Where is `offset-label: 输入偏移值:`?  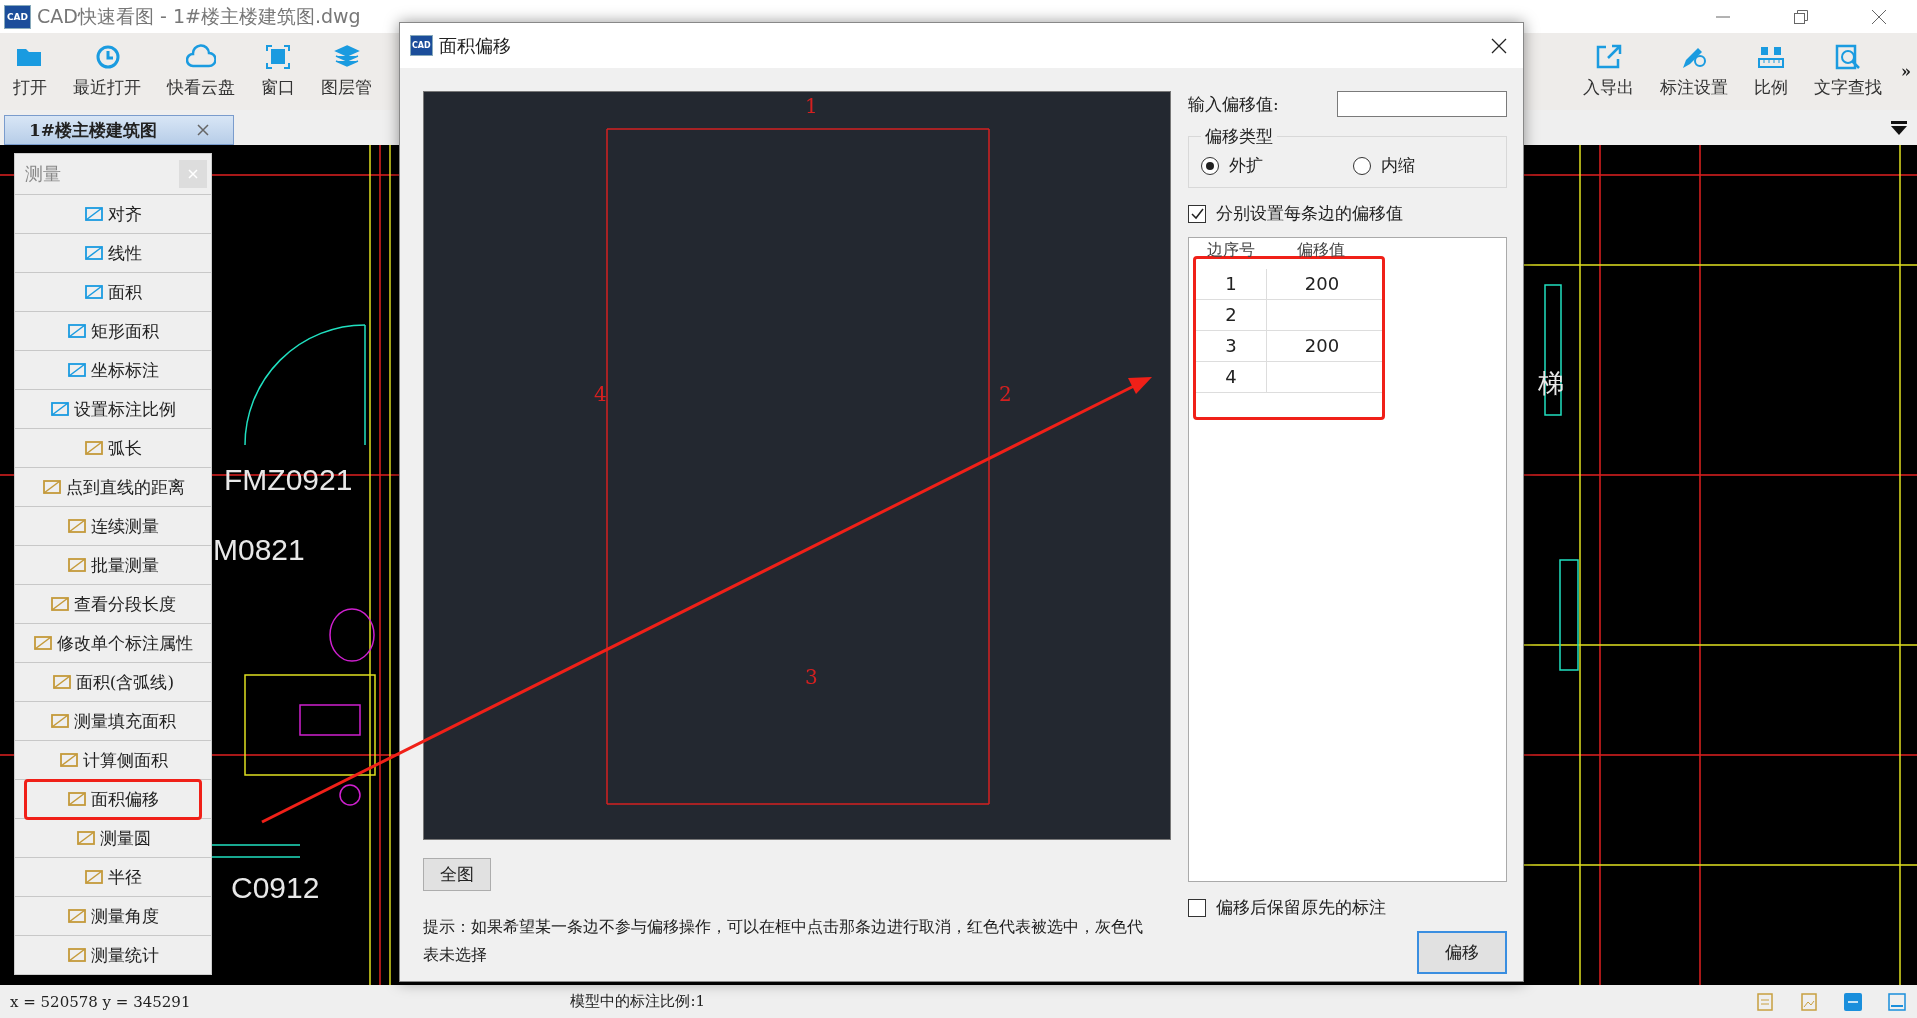
offset-label: 输入偏移值: is located at coordinates (1233, 104).